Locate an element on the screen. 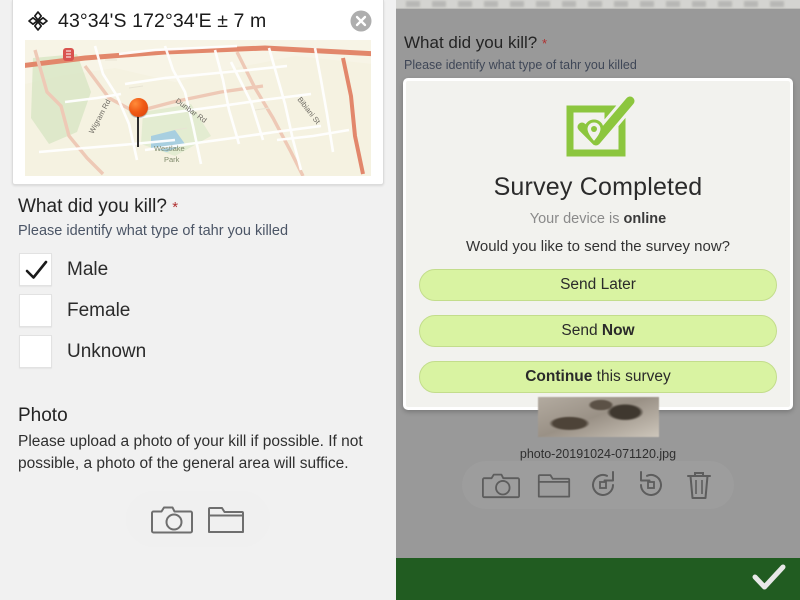 The height and width of the screenshot is (600, 800). gps-coordinates-text: 43°34'S 172°34'E ± 7 m is located at coordinates (162, 20).